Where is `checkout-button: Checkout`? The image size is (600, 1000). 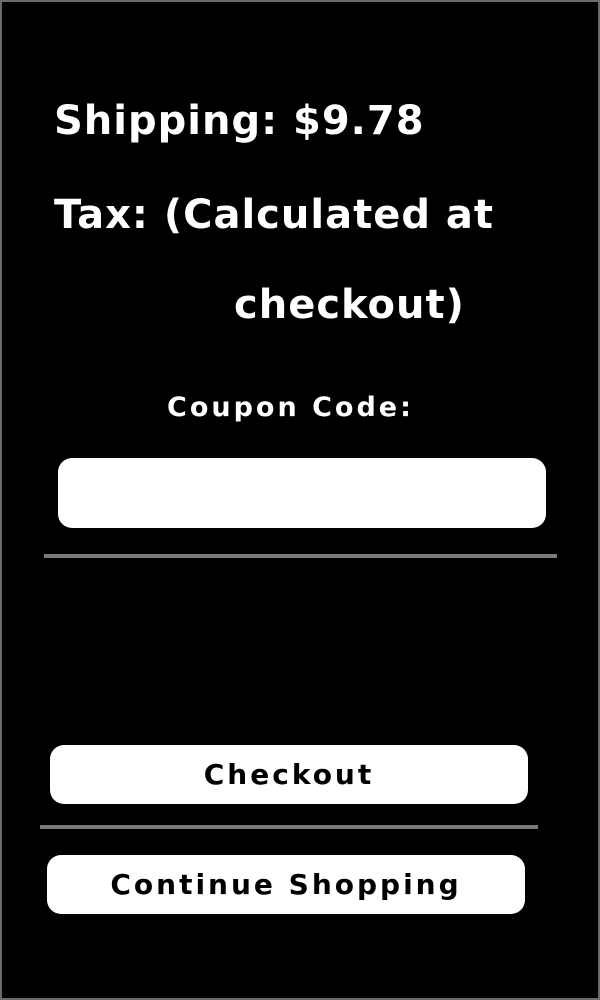
checkout-button: Checkout is located at coordinates (289, 774).